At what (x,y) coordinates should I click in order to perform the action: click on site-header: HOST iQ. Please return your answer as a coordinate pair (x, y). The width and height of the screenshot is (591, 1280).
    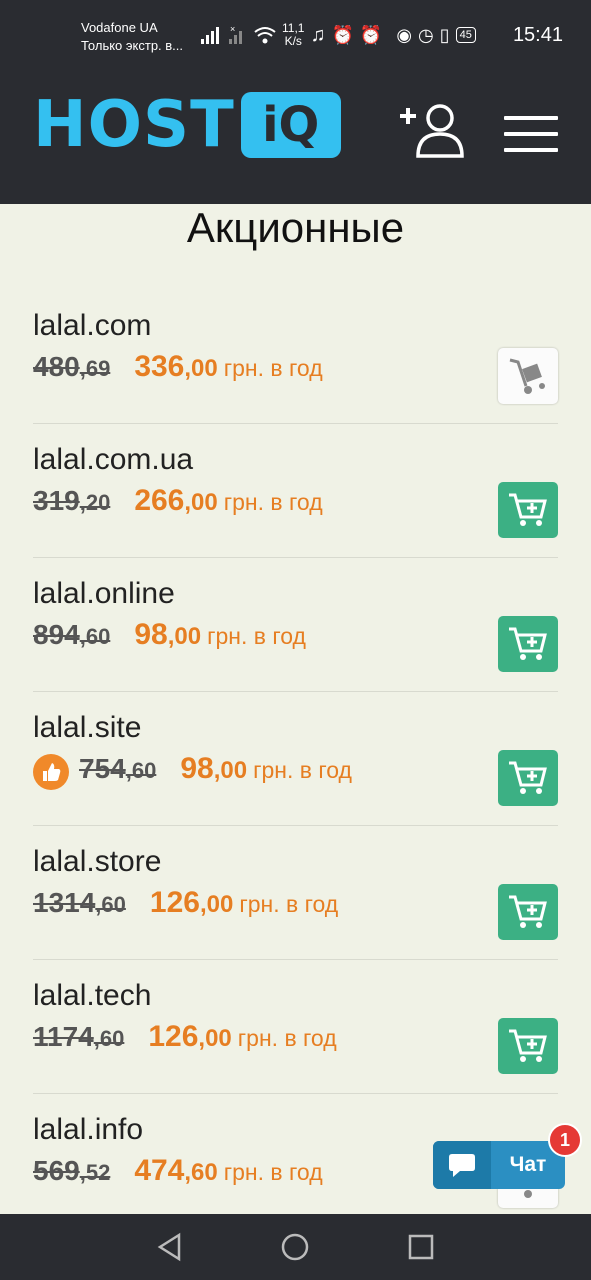
    Looking at the image, I should click on (295, 132).